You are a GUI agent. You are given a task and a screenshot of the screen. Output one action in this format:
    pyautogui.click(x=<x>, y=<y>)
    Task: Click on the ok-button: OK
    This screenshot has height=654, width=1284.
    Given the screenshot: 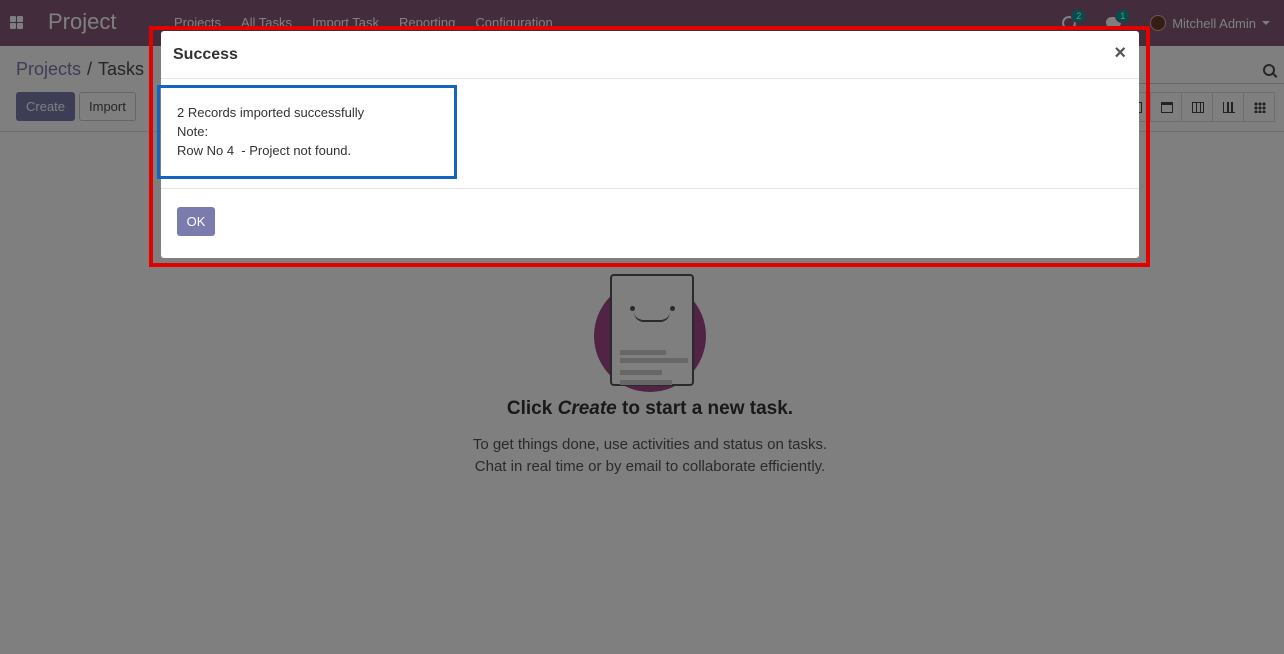 What is the action you would take?
    pyautogui.click(x=196, y=221)
    